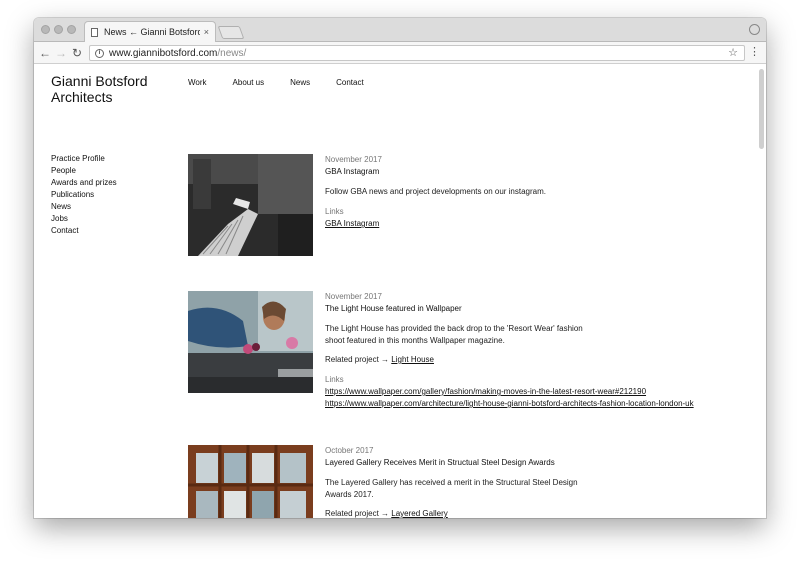  I want to click on sidenav-people: People, so click(84, 171).